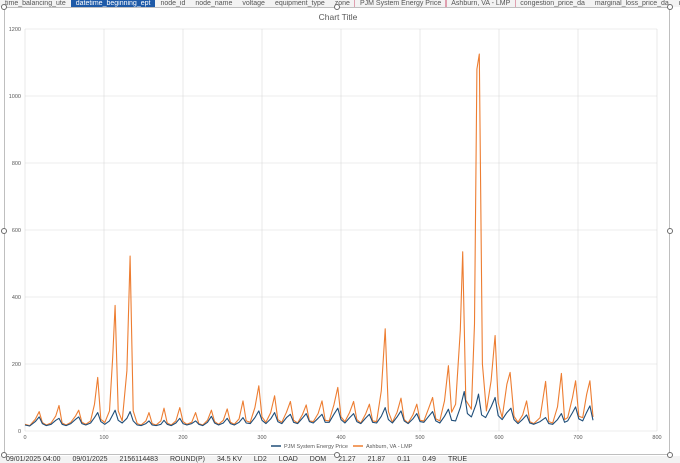 The height and width of the screenshot is (463, 680). I want to click on x-tick-label: 600, so click(498, 438).